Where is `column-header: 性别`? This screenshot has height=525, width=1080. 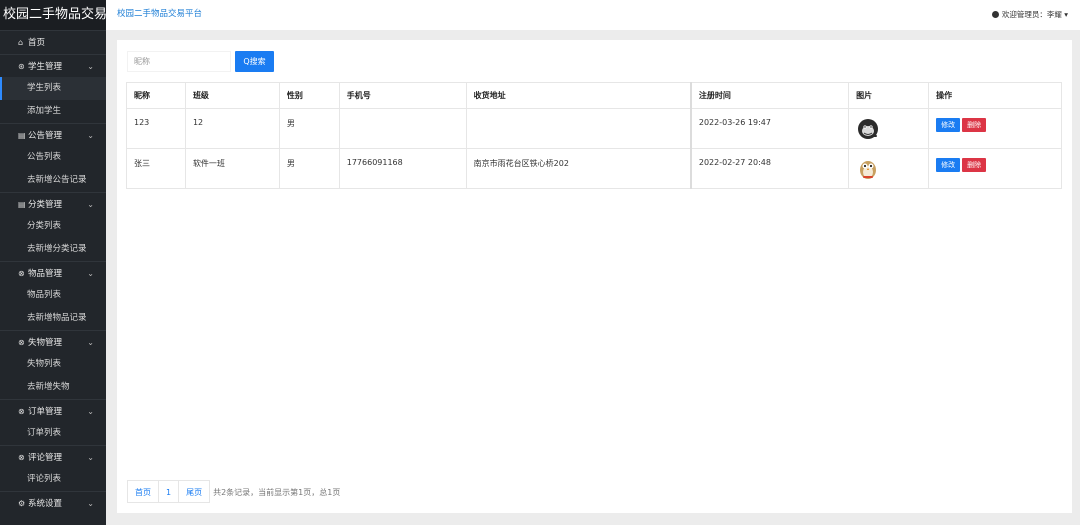
column-header: 性别 is located at coordinates (309, 95).